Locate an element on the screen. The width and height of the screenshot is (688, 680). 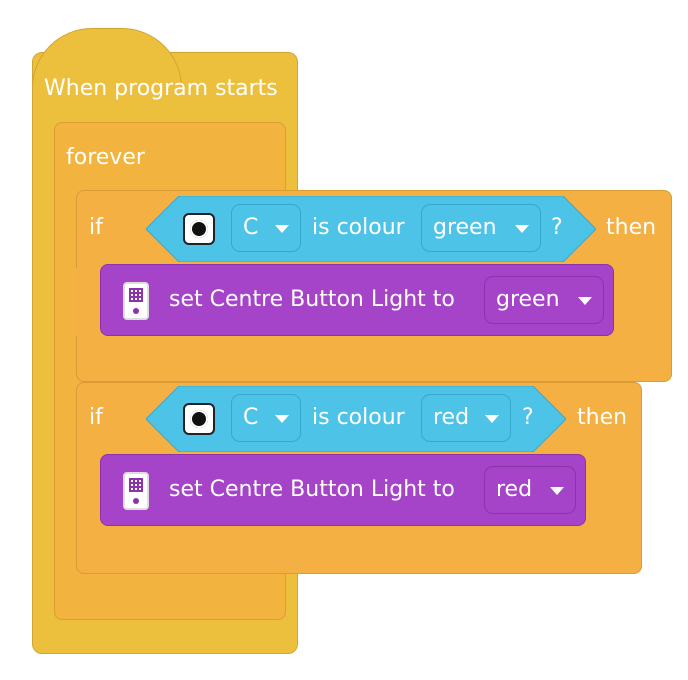
if-block-1-then-label: then is located at coordinates (631, 227).